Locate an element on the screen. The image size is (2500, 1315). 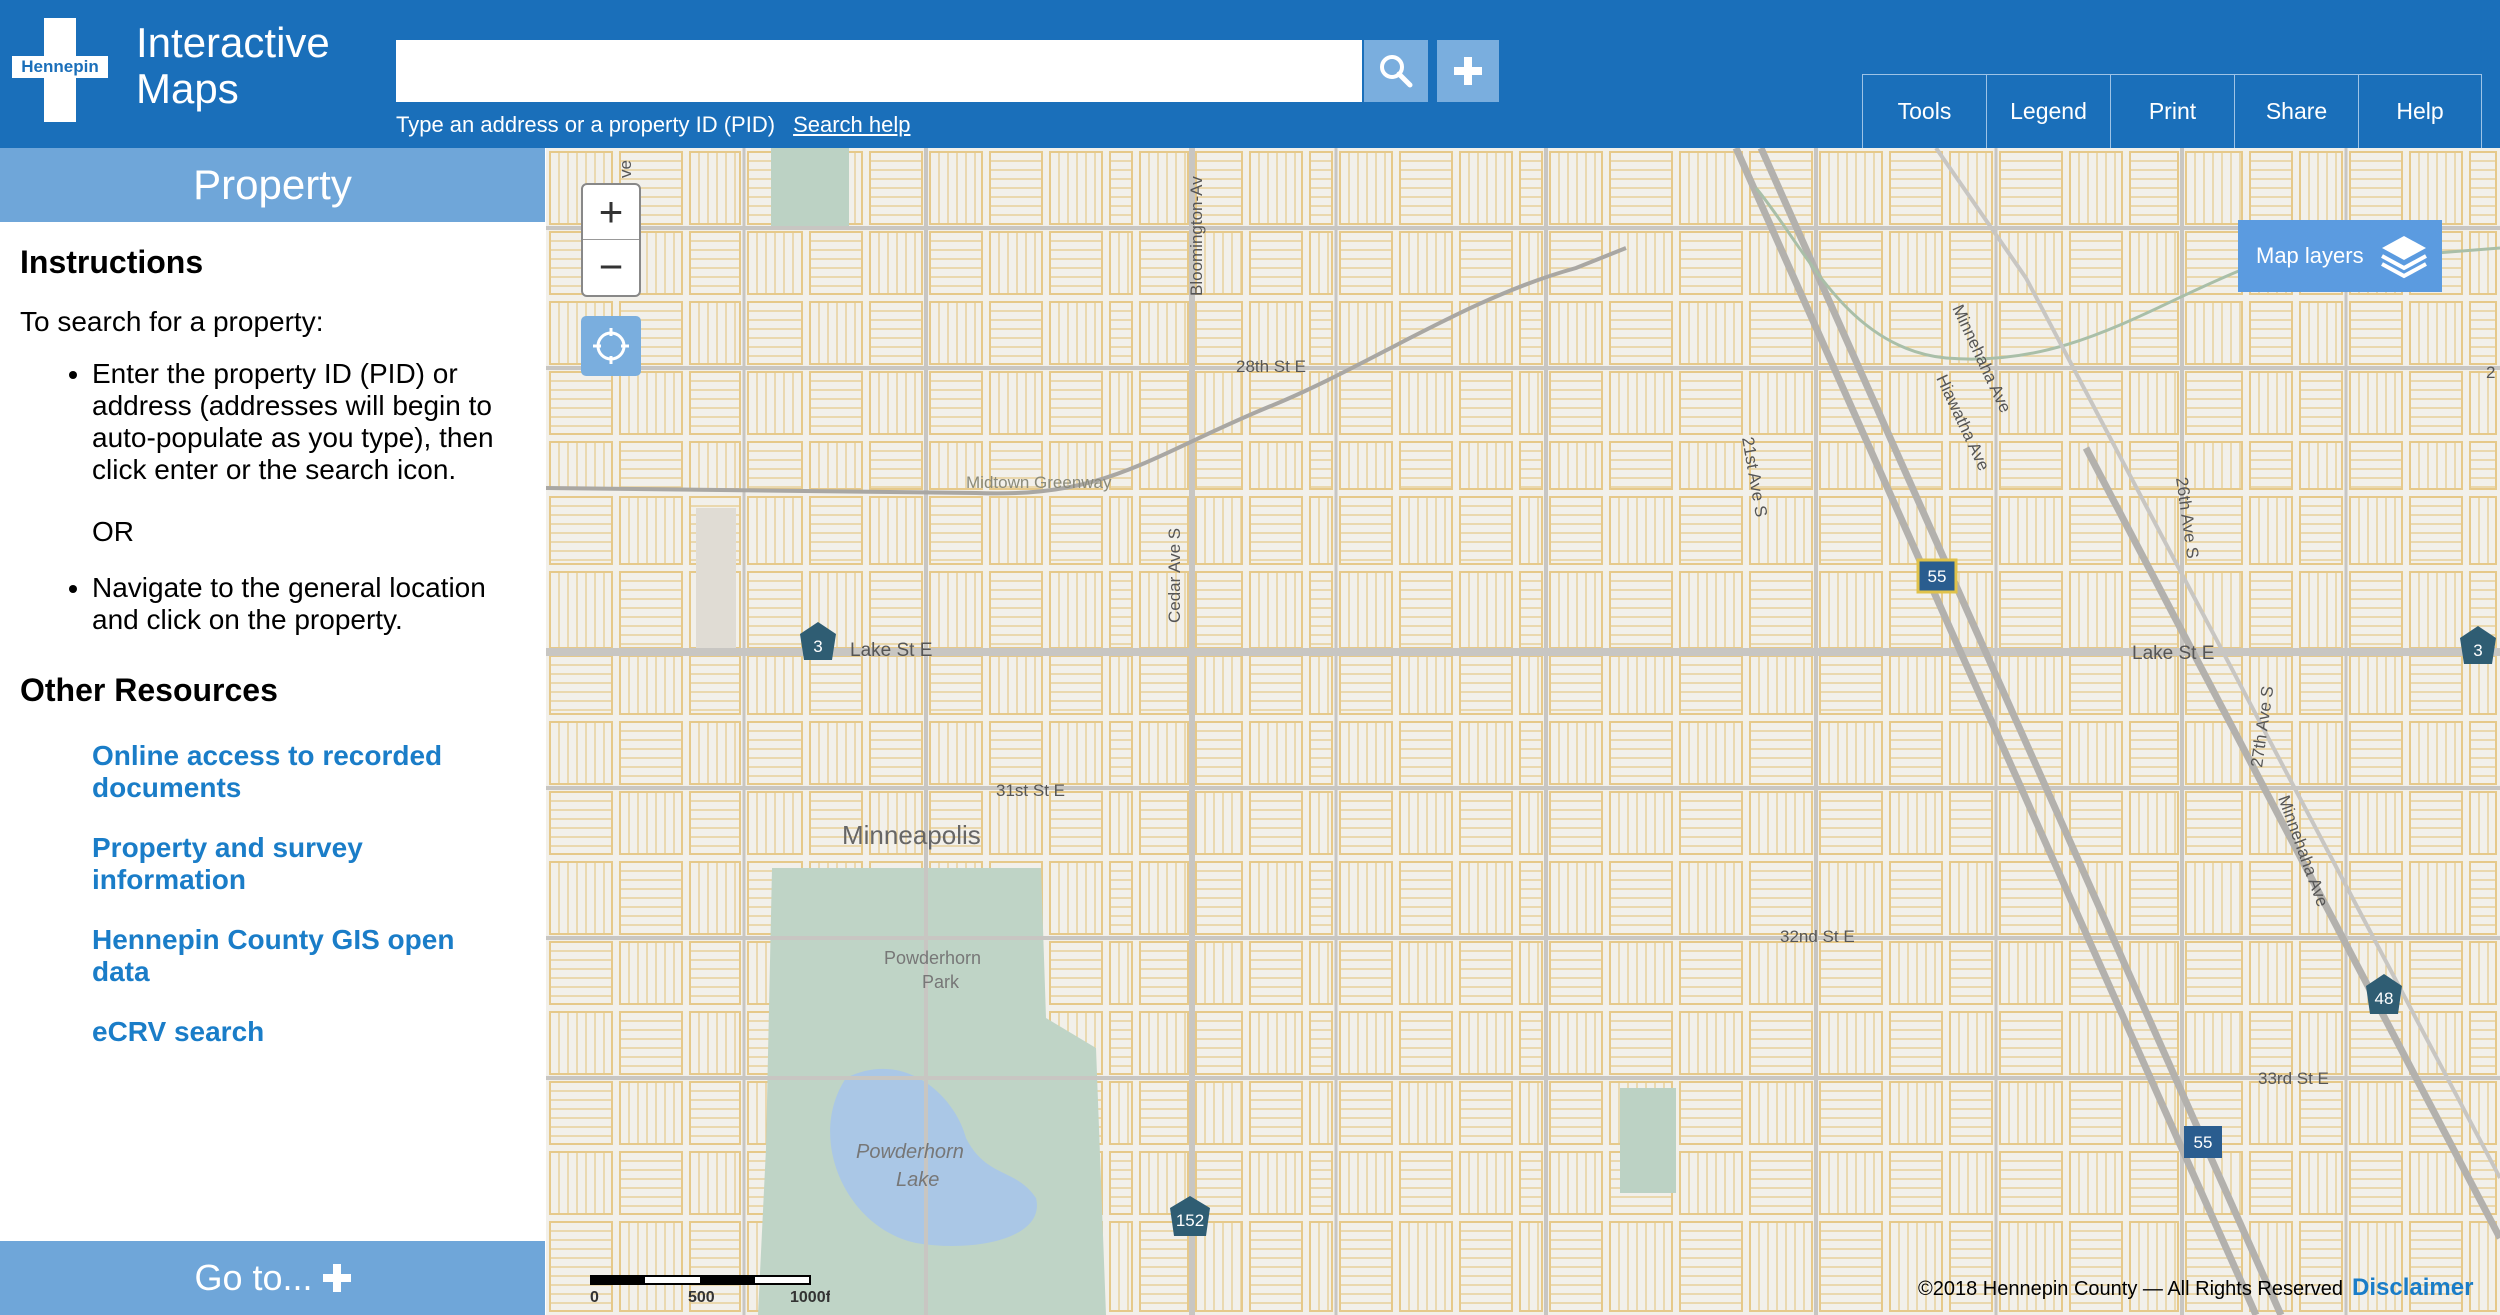
label-31st: 31st St E is located at coordinates (1030, 790).